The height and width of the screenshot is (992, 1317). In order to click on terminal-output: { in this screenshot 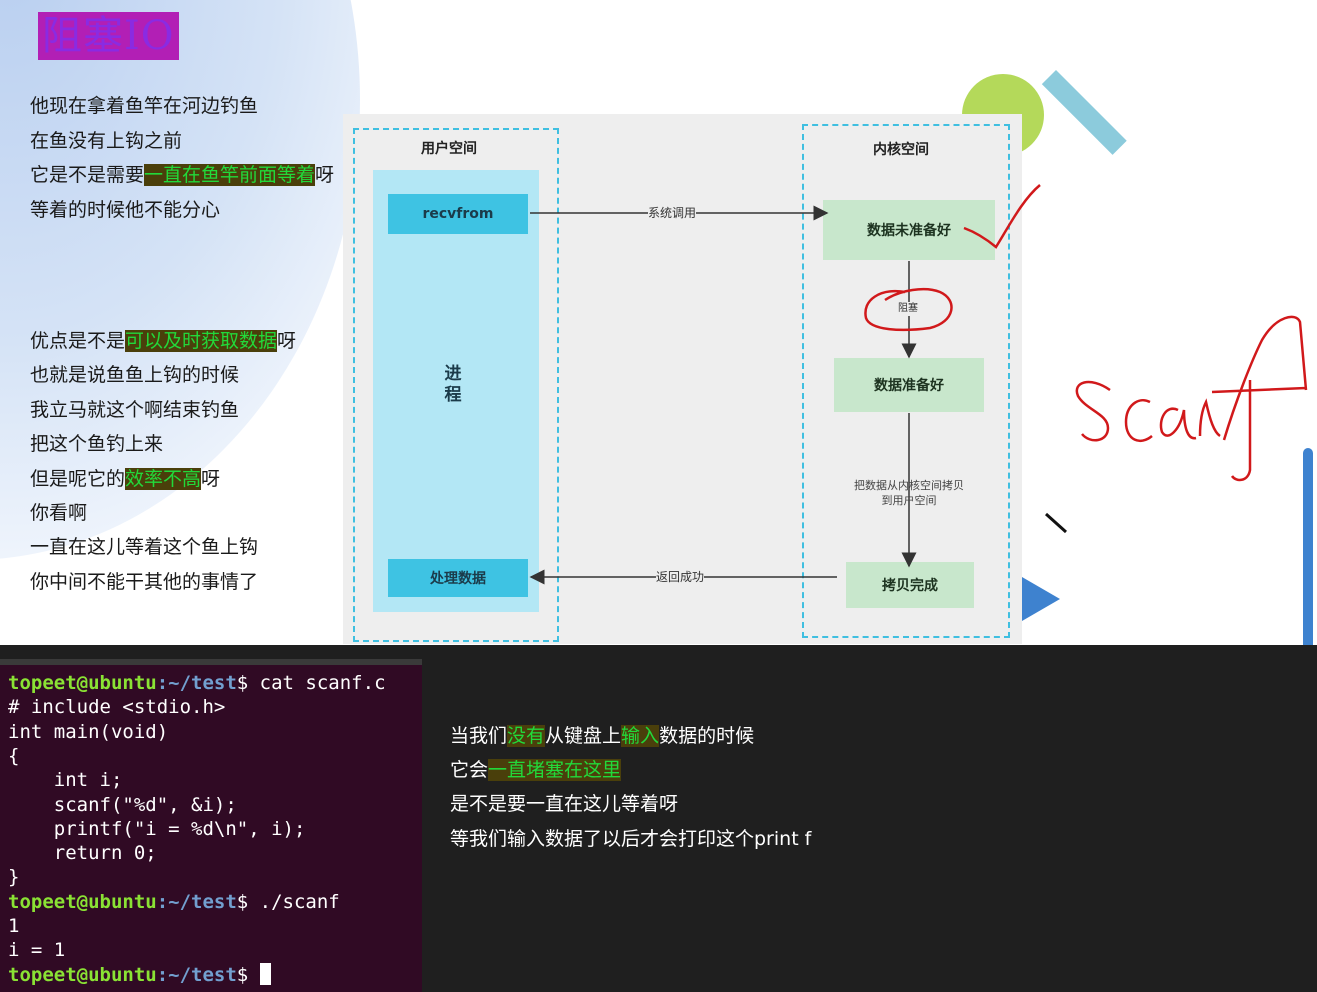, I will do `click(14, 755)`.